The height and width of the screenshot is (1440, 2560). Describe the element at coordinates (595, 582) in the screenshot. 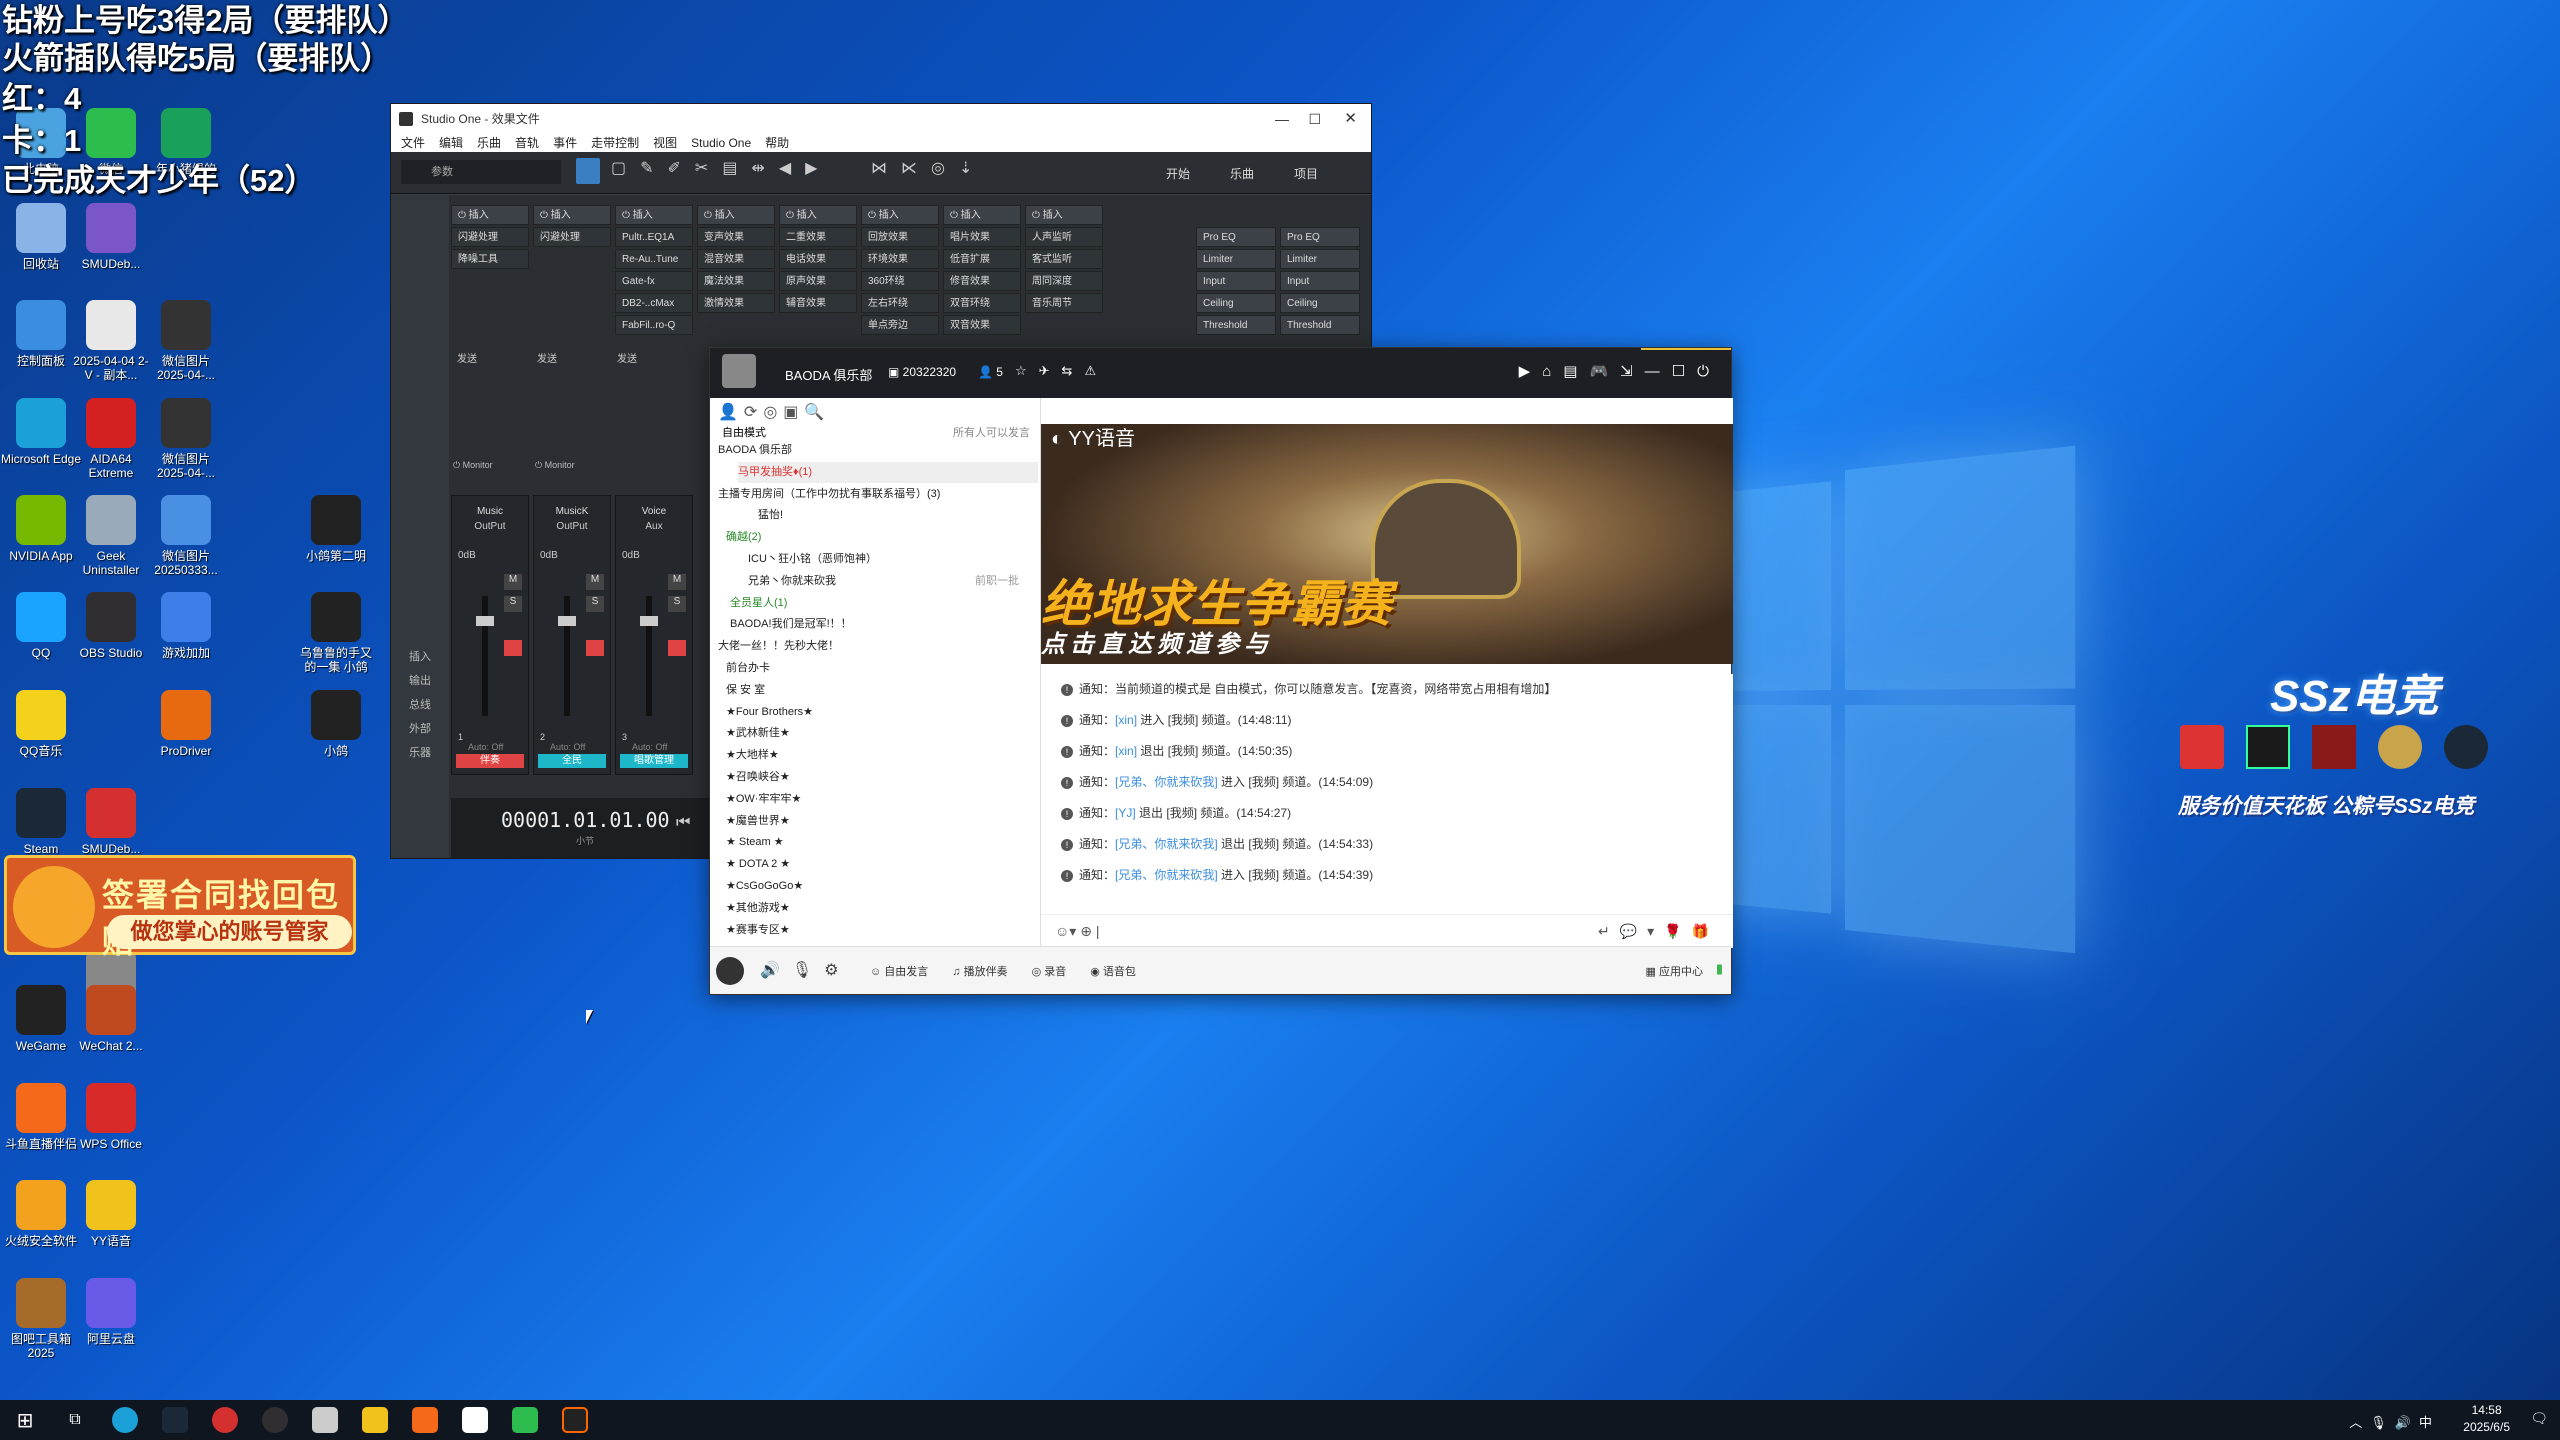

I see `mute-button: M` at that location.